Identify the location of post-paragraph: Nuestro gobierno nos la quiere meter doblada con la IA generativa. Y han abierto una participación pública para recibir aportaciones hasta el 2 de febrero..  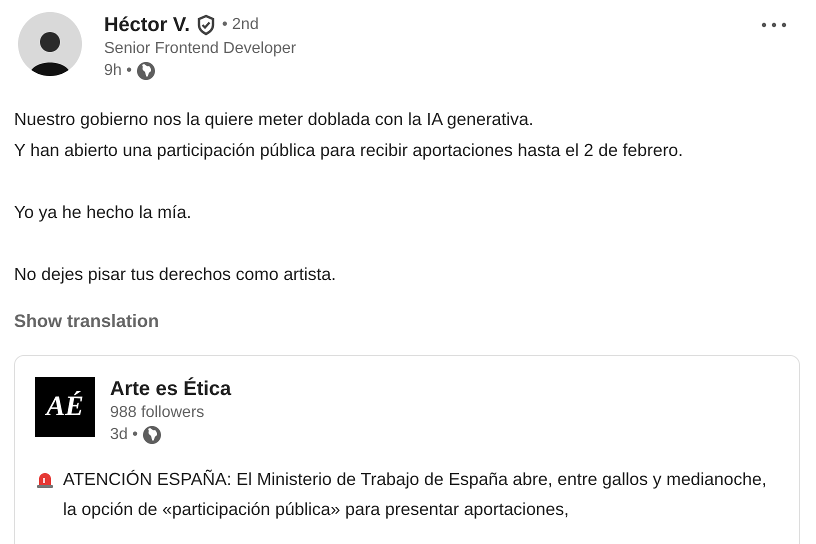
(349, 135).